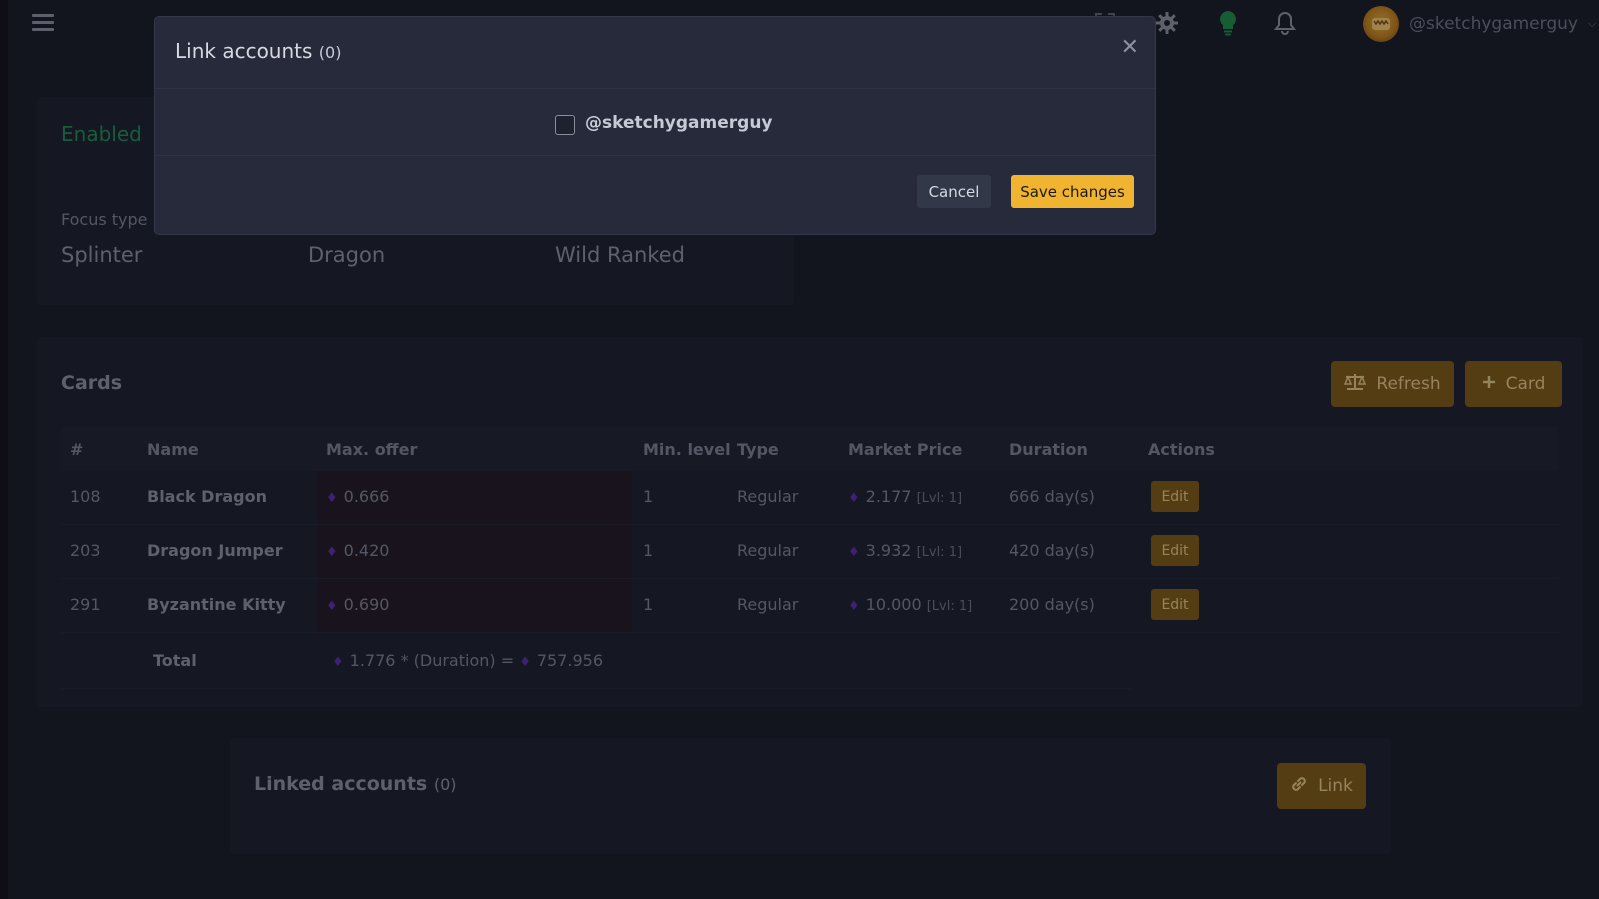 This screenshot has height=899, width=1599. Describe the element at coordinates (565, 125) in the screenshot. I see `account-checkbox` at that location.